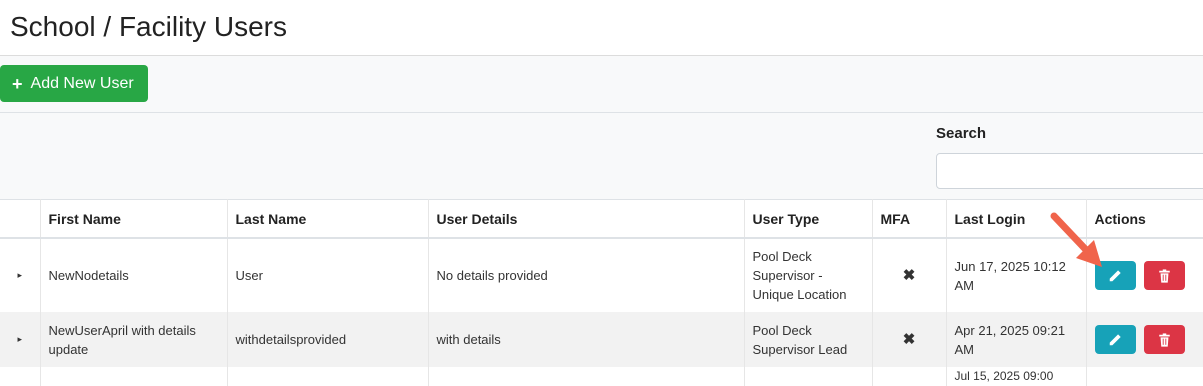 Image resolution: width=1203 pixels, height=386 pixels. Describe the element at coordinates (1016, 376) in the screenshot. I see `cell-last-login: Jul 15, 2025 09:00` at that location.